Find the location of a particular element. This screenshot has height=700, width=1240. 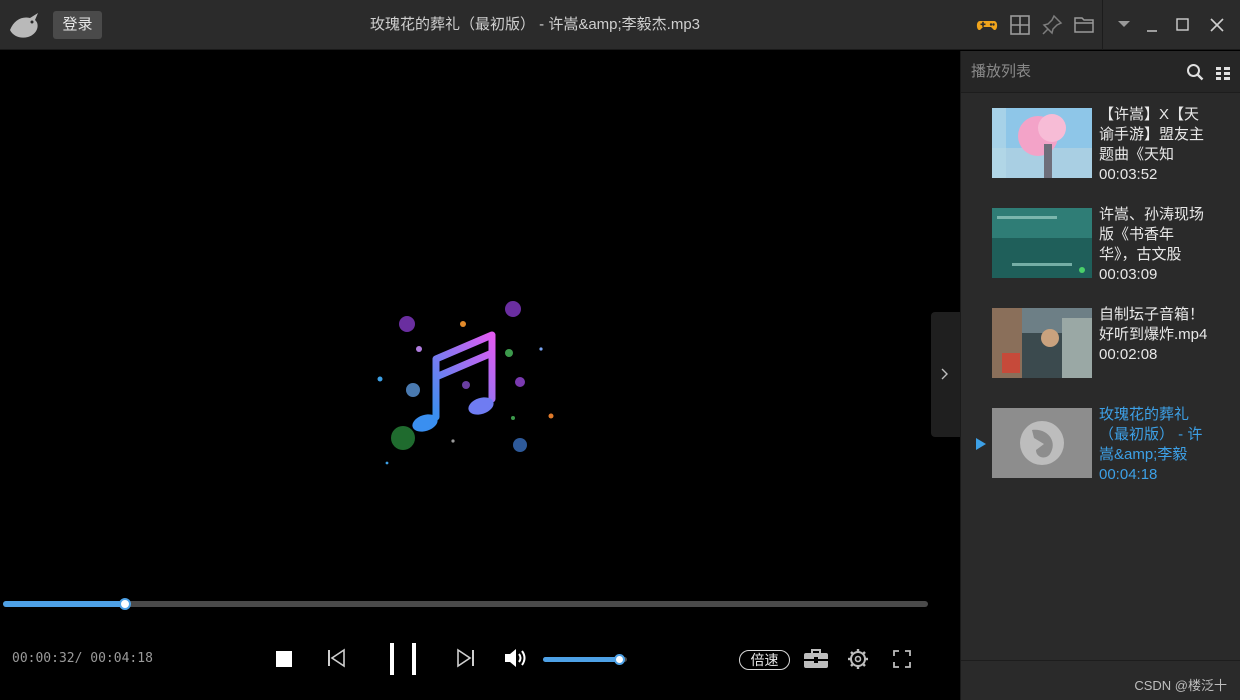

playlist-item-text: 【许嵩】X【天谕手游】盟友主题曲《天知 00:03:52 is located at coordinates (1154, 145).